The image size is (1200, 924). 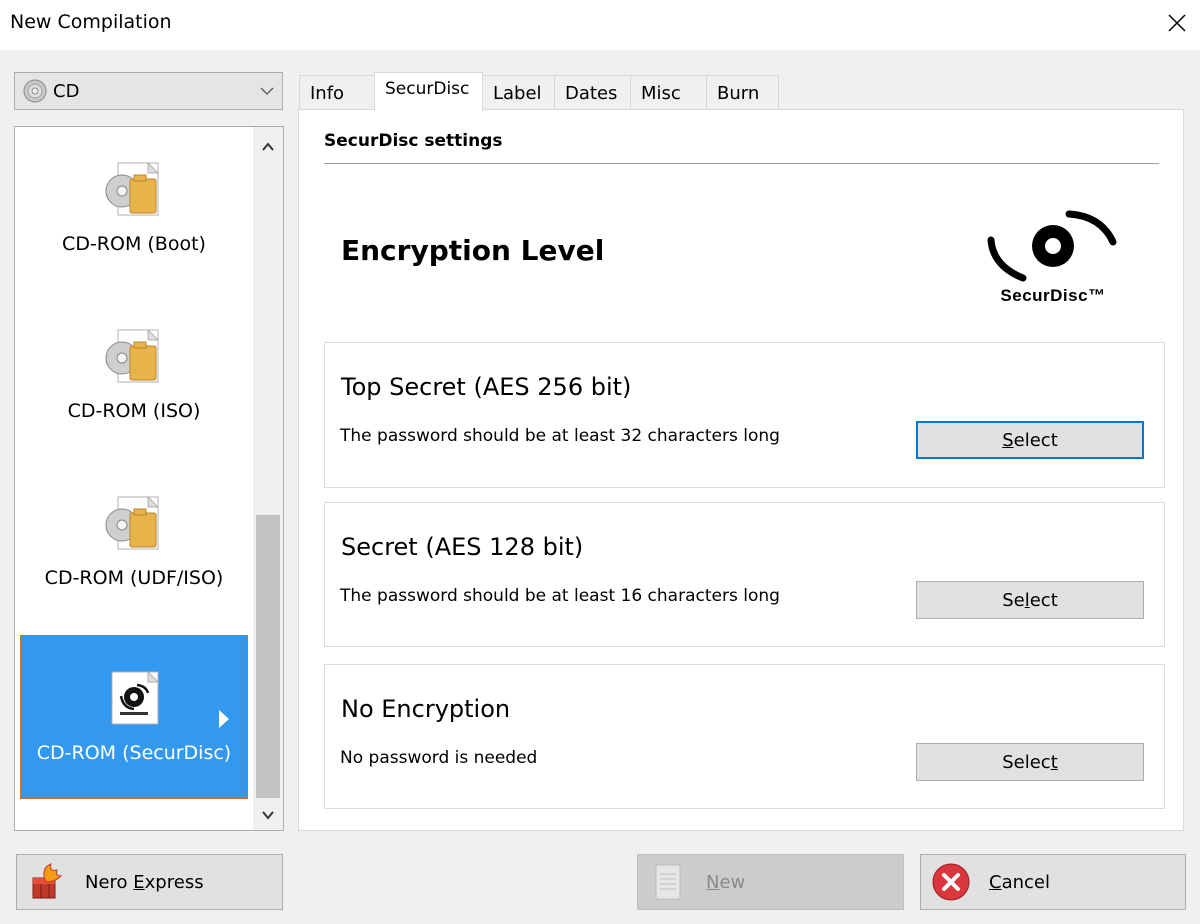 I want to click on select-no-encryption-button: Selec t, so click(x=1030, y=762).